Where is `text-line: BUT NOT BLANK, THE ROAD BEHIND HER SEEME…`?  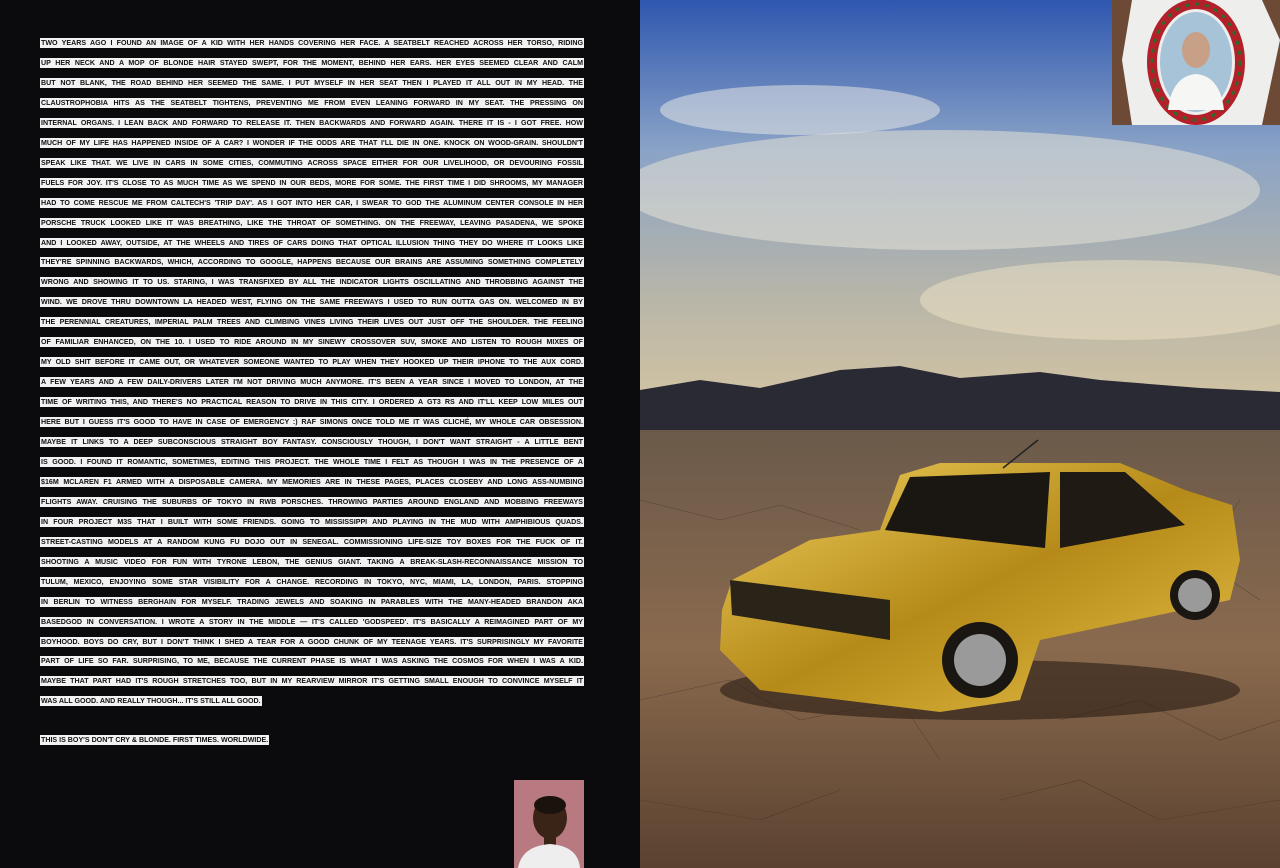 text-line: BUT NOT BLANK, THE ROAD BEHIND HER SEEME… is located at coordinates (312, 82).